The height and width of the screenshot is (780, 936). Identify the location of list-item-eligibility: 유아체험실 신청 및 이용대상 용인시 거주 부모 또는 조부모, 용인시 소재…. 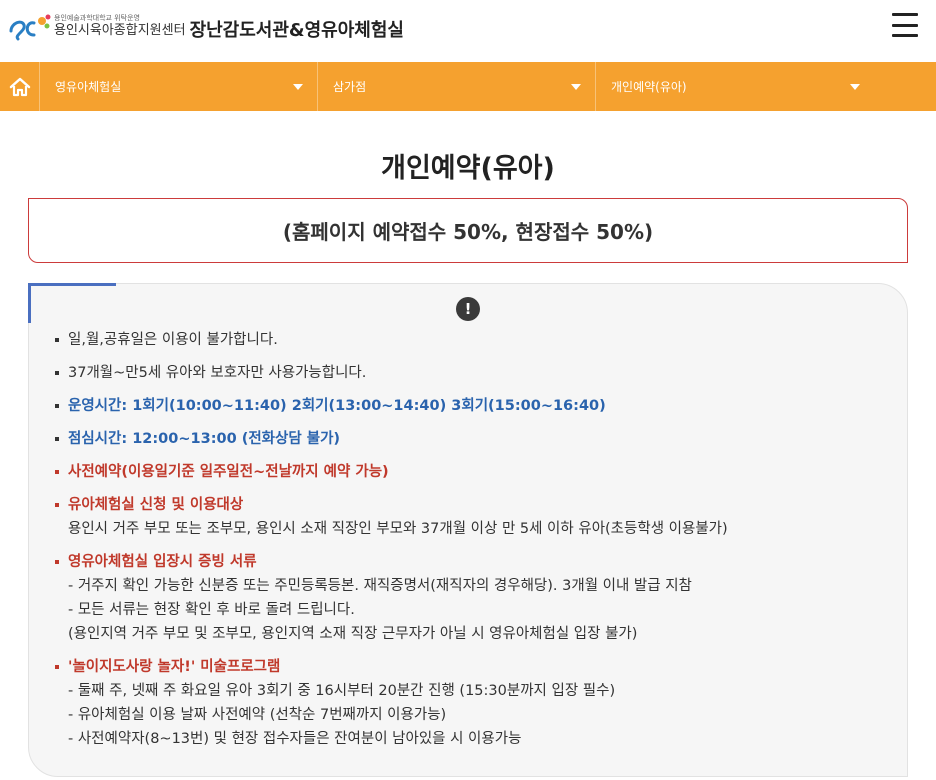
(475, 517).